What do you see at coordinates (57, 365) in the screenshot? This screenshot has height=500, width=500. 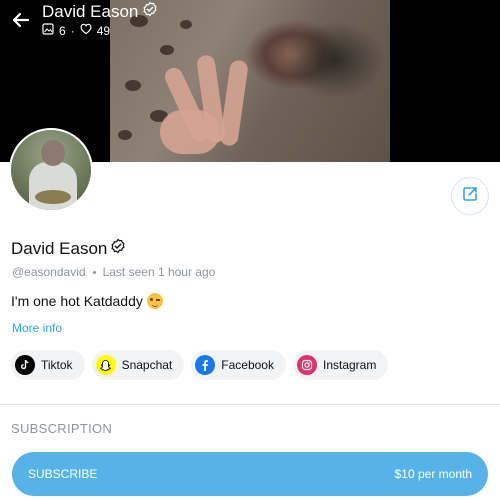 I see `social-label: Tiktok` at bounding box center [57, 365].